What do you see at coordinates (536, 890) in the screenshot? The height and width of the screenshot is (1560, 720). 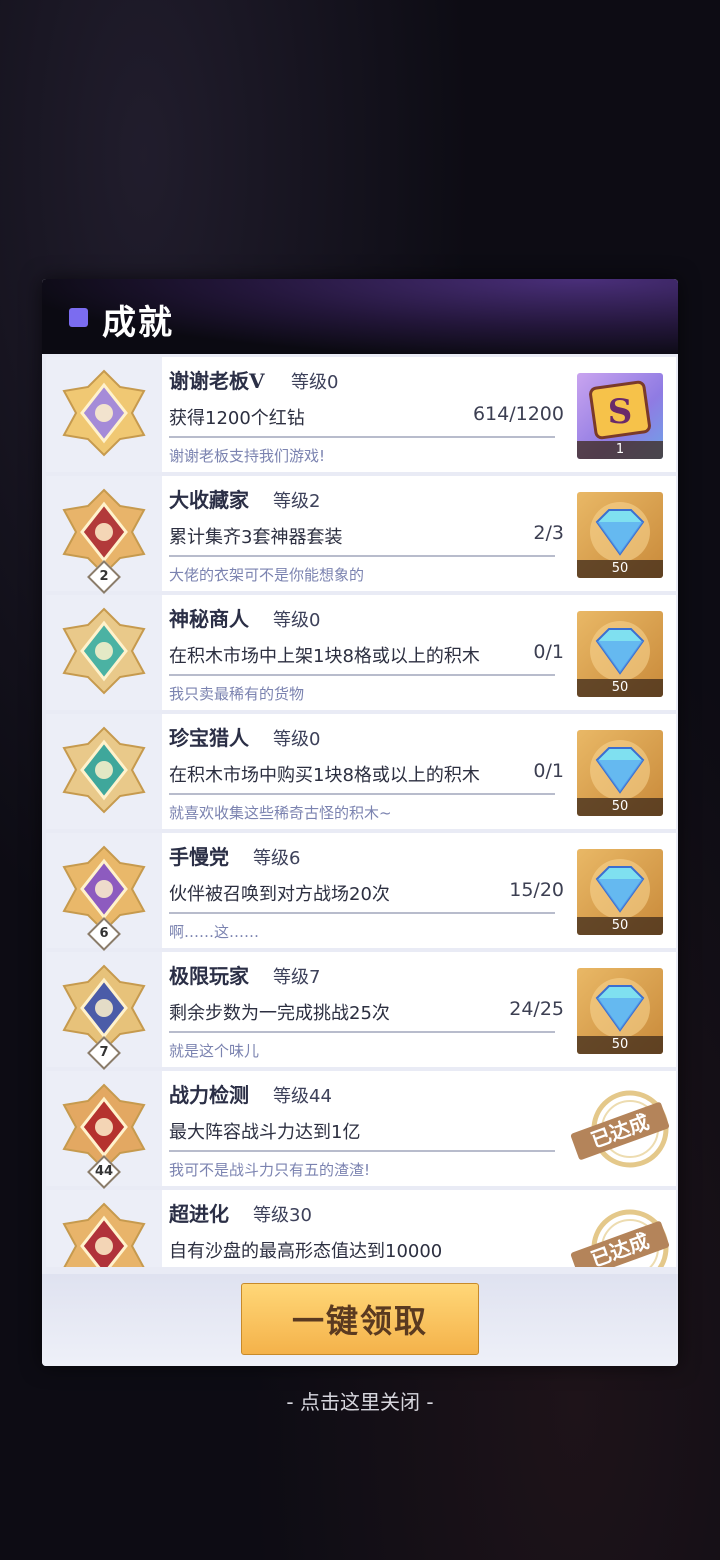 I see `achievement-progress: 15/20` at bounding box center [536, 890].